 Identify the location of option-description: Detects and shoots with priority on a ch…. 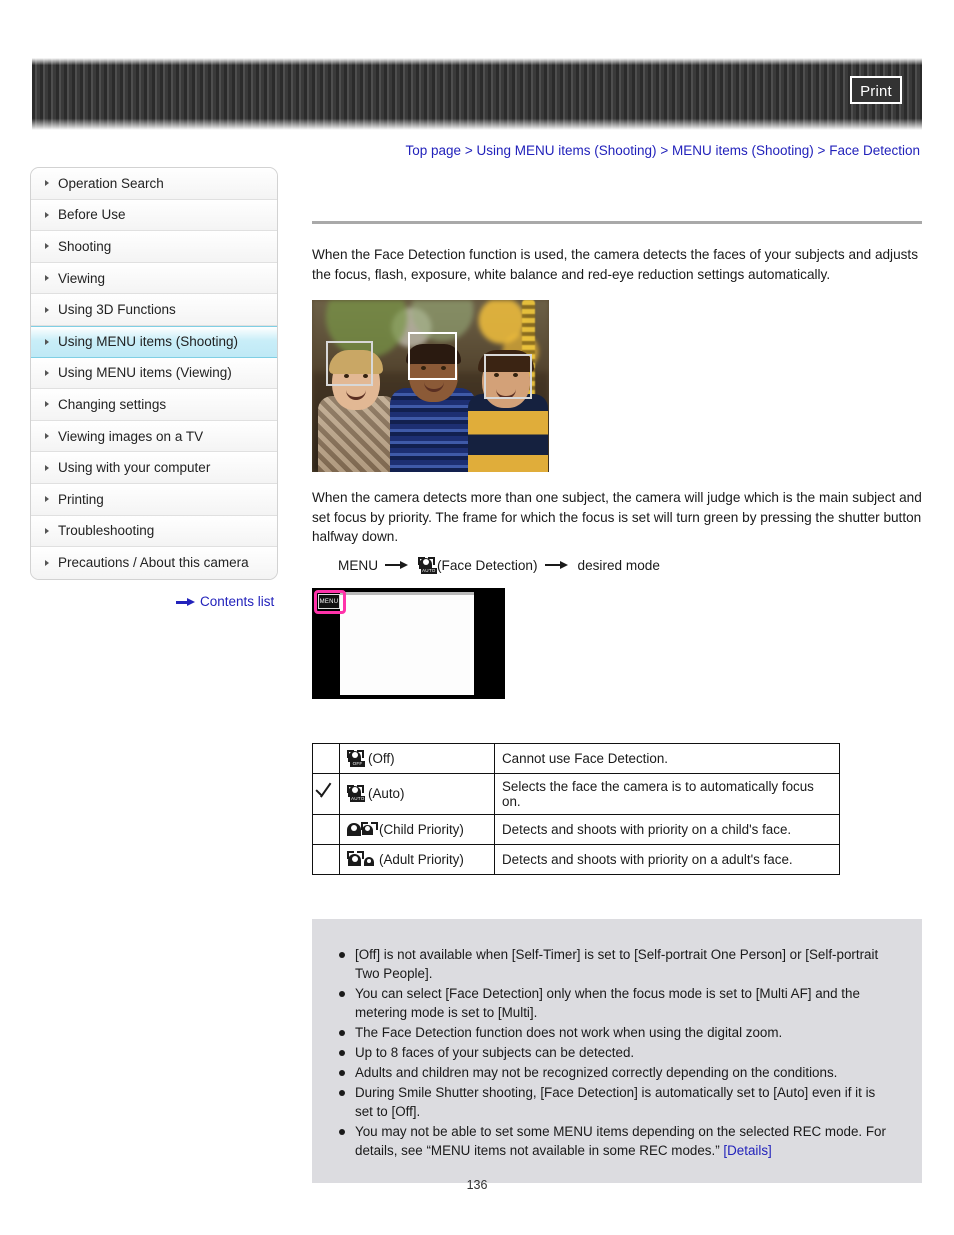
(667, 829).